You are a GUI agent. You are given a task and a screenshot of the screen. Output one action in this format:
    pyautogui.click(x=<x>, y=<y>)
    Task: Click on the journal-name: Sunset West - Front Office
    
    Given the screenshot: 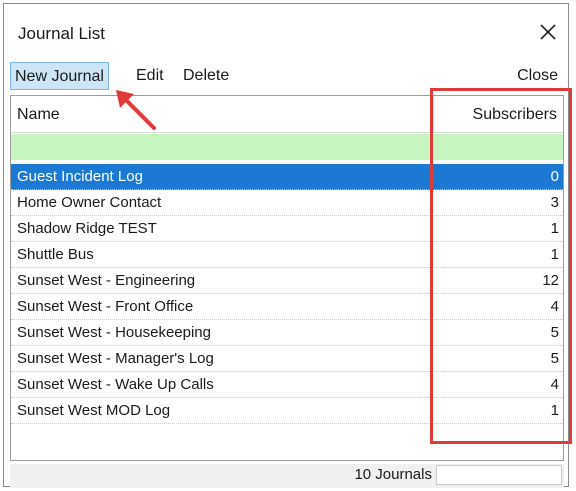 What is the action you would take?
    pyautogui.click(x=105, y=306)
    